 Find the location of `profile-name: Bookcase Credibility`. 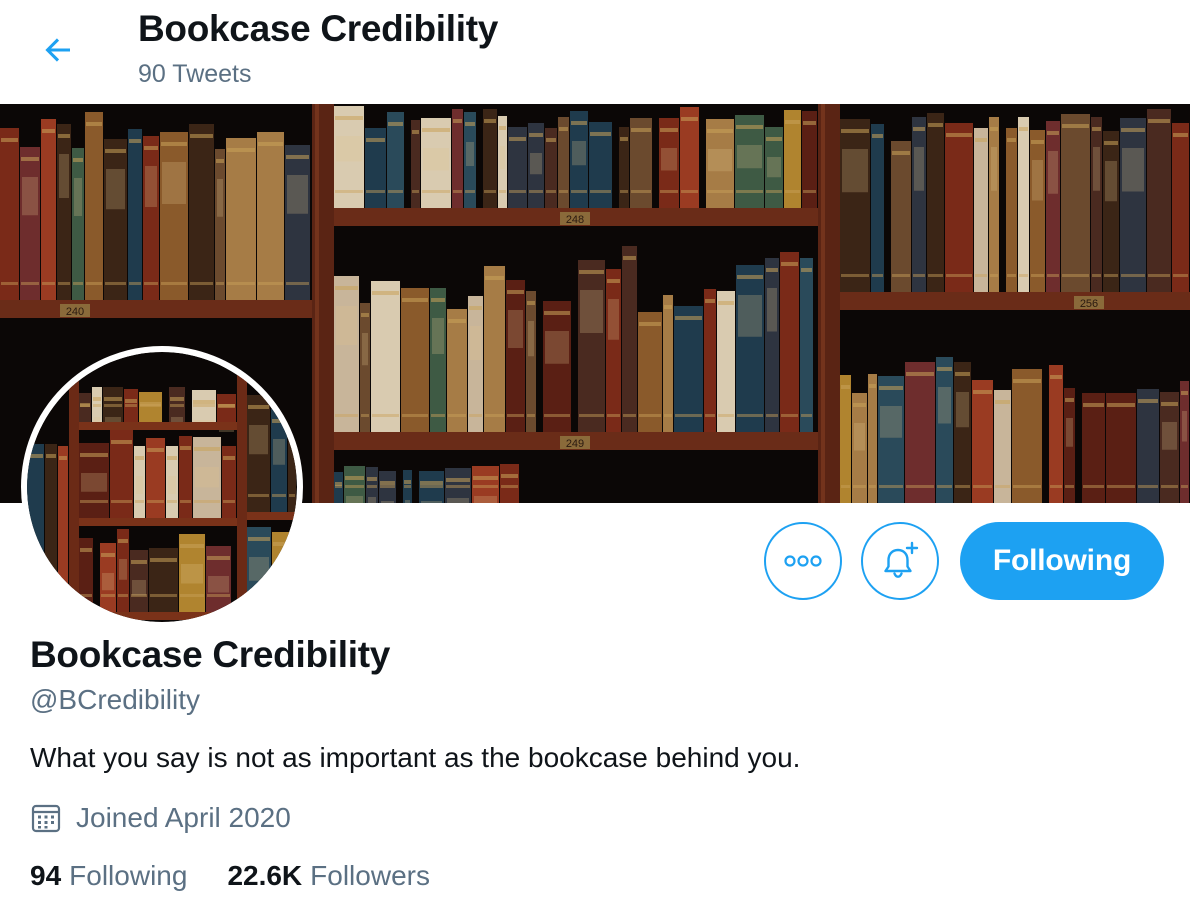

profile-name: Bookcase Credibility is located at coordinates (210, 654).